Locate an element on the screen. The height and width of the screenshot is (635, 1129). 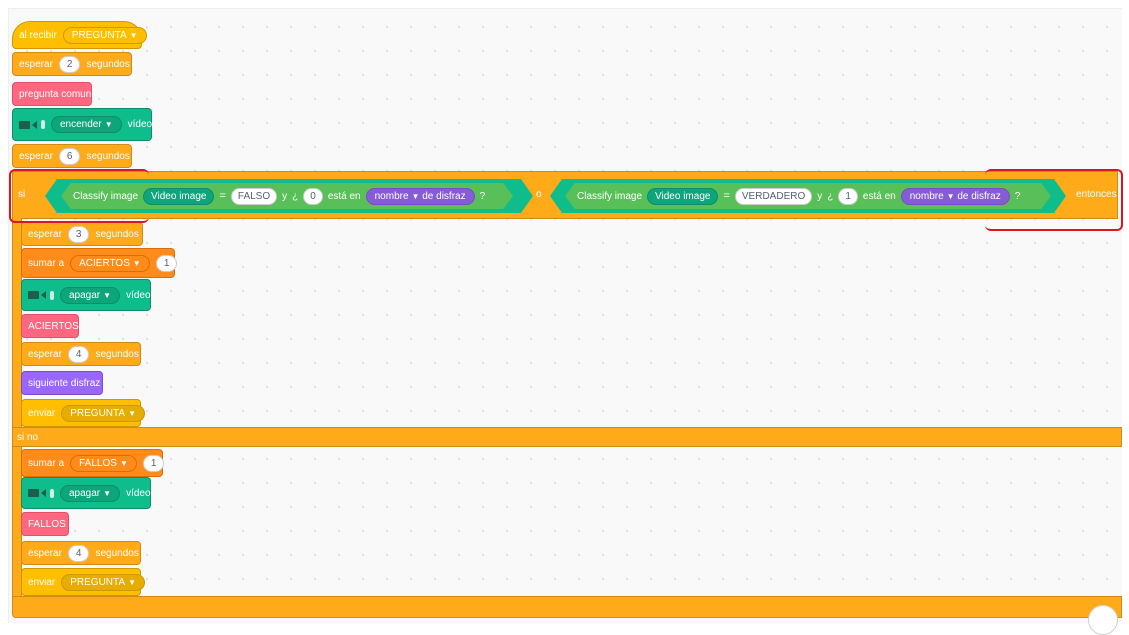
if-else-block-footer is located at coordinates (567, 607).